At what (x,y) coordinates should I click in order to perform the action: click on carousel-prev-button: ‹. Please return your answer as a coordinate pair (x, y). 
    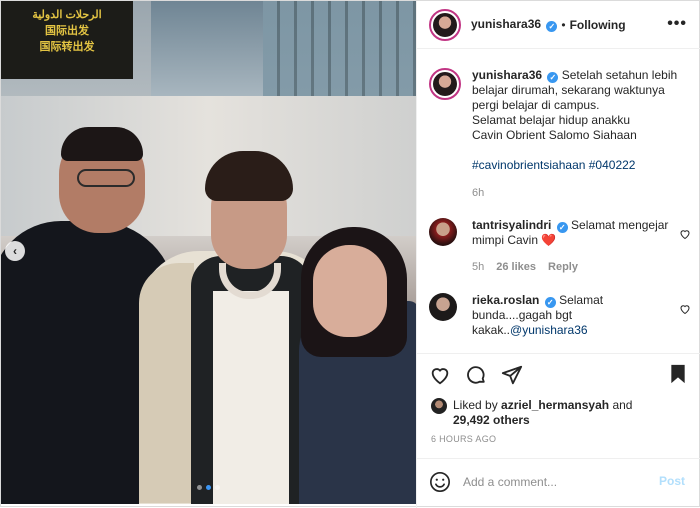
    Looking at the image, I should click on (15, 251).